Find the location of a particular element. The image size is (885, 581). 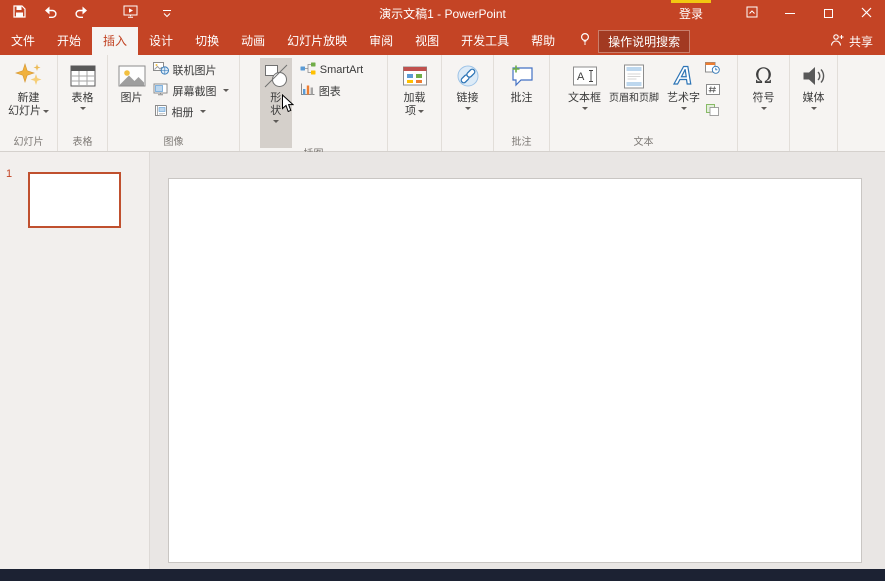

lightbulb-icon is located at coordinates (585, 41).